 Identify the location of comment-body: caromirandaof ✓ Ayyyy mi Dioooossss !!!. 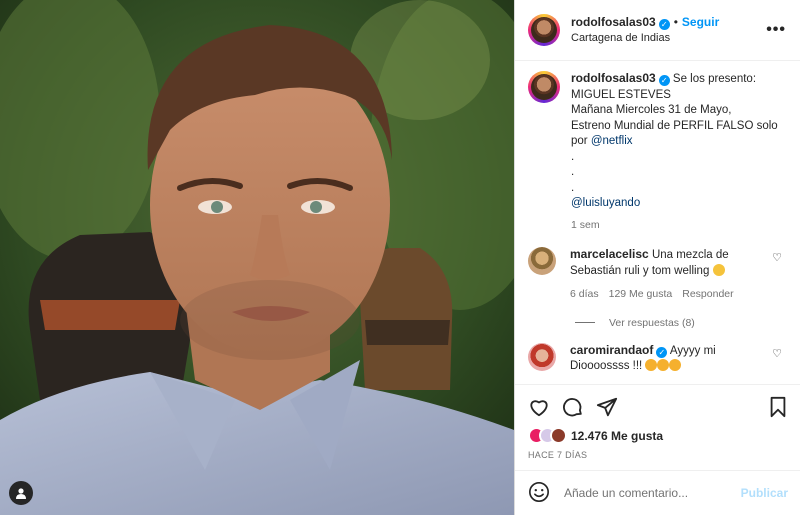
(667, 359).